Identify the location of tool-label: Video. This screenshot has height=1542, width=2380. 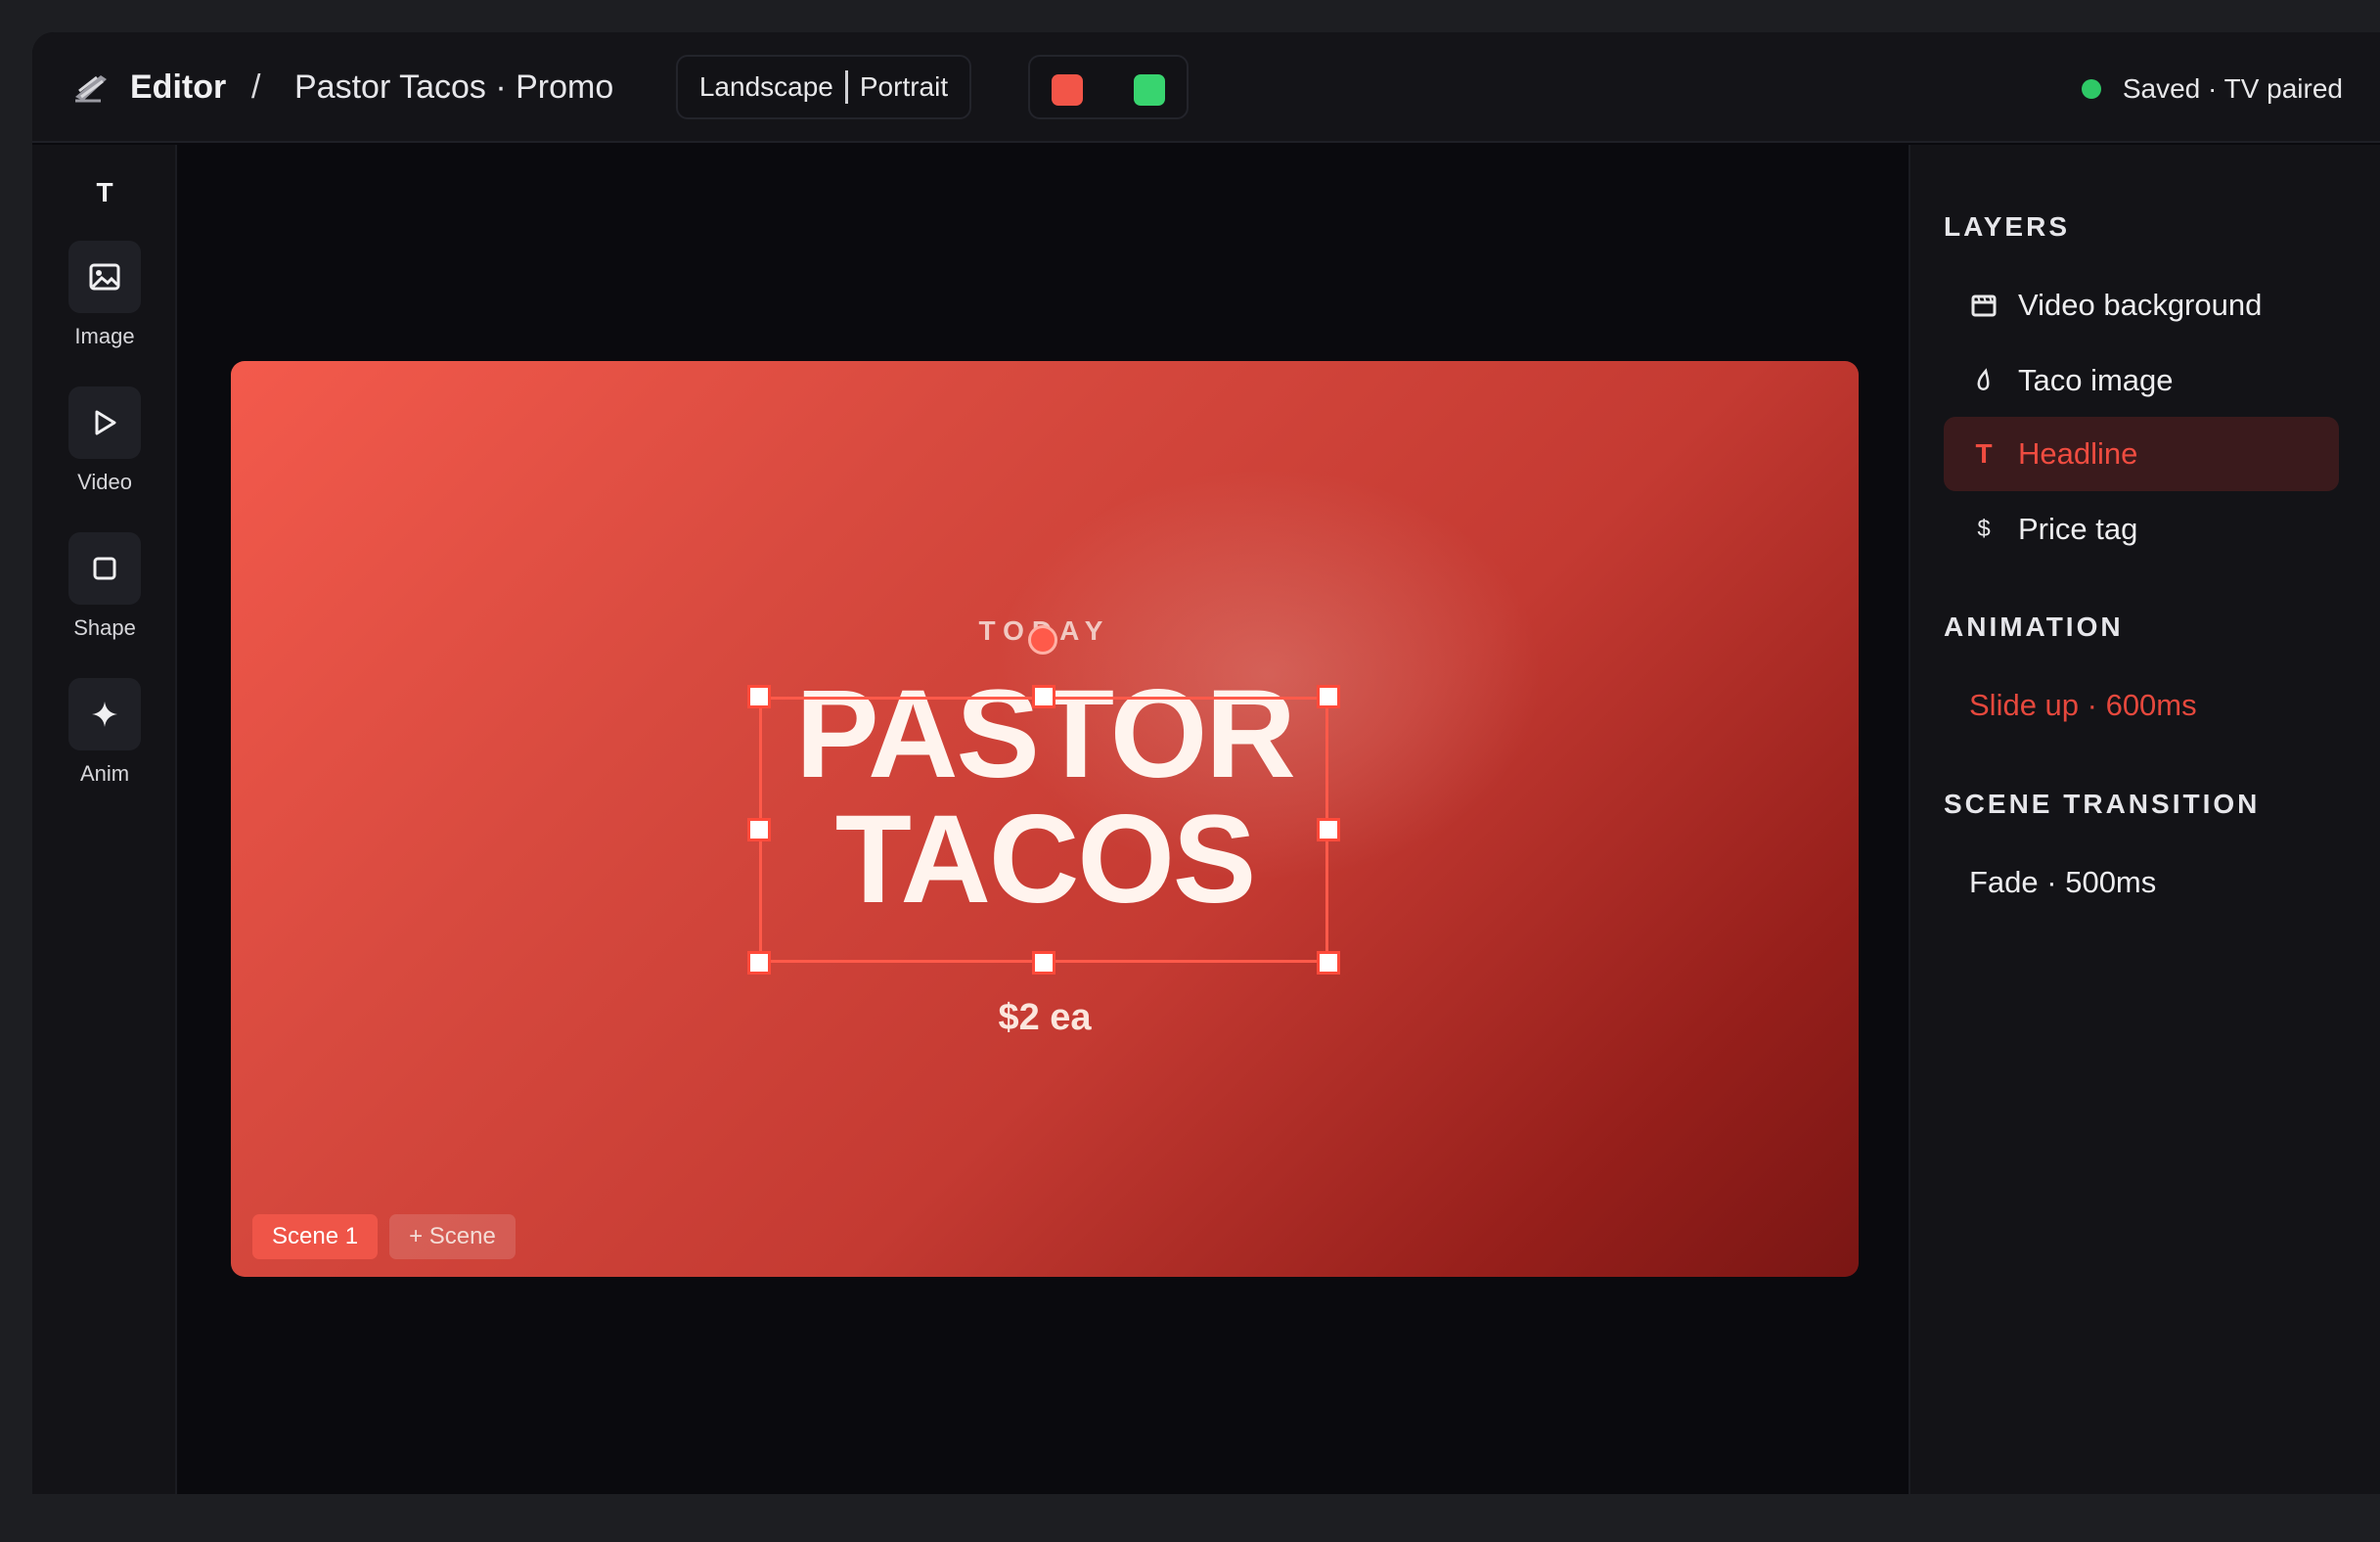
(104, 482).